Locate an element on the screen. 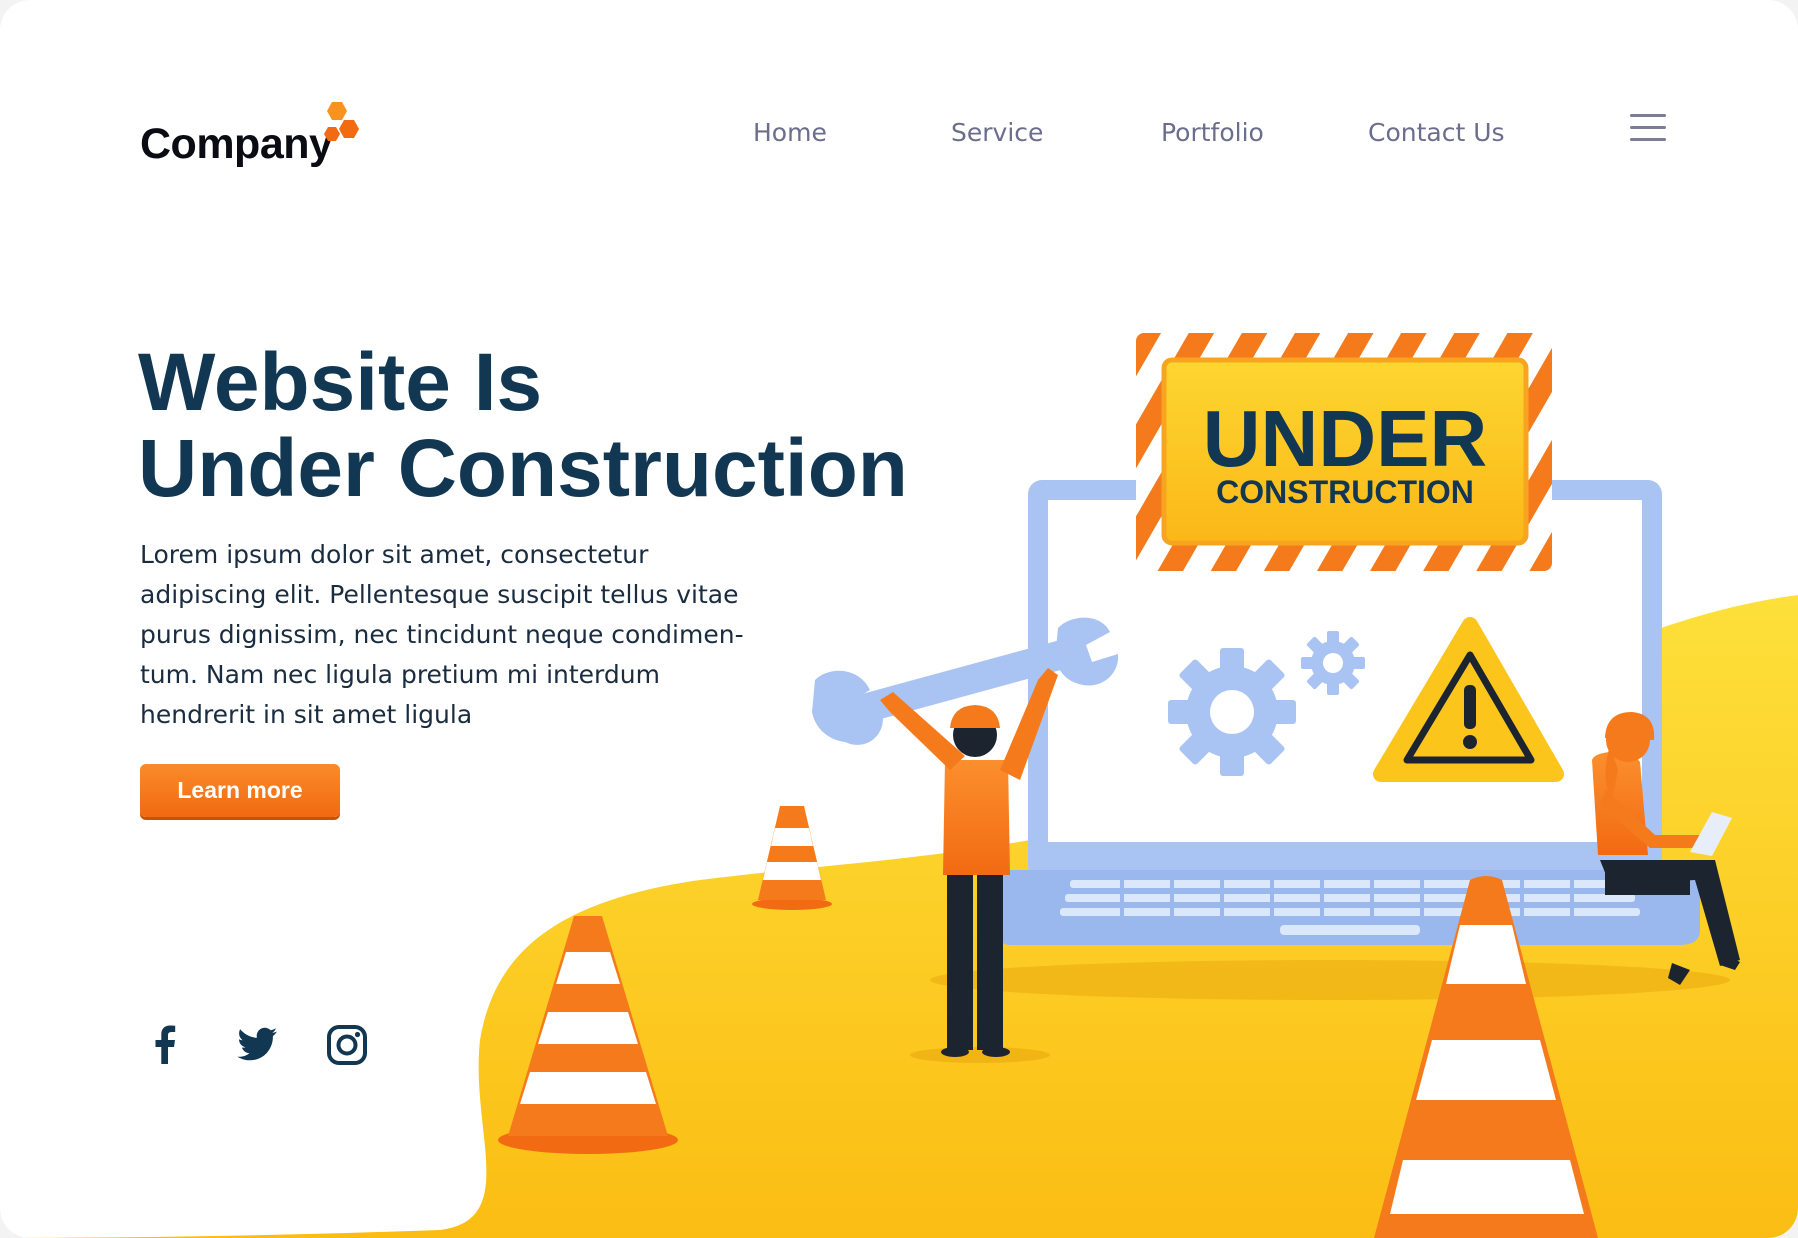  hero-description-line: hendrerit in sit amet ligula is located at coordinates (306, 714).